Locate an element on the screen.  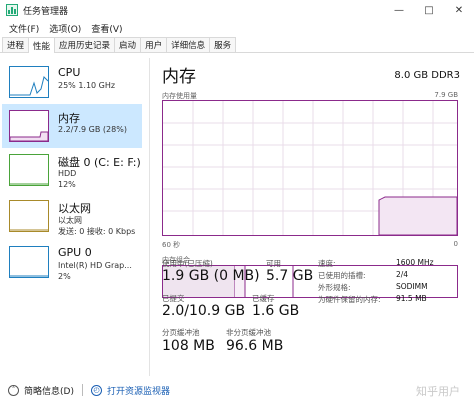
disk-thumbnail is located at coordinates (29, 170).